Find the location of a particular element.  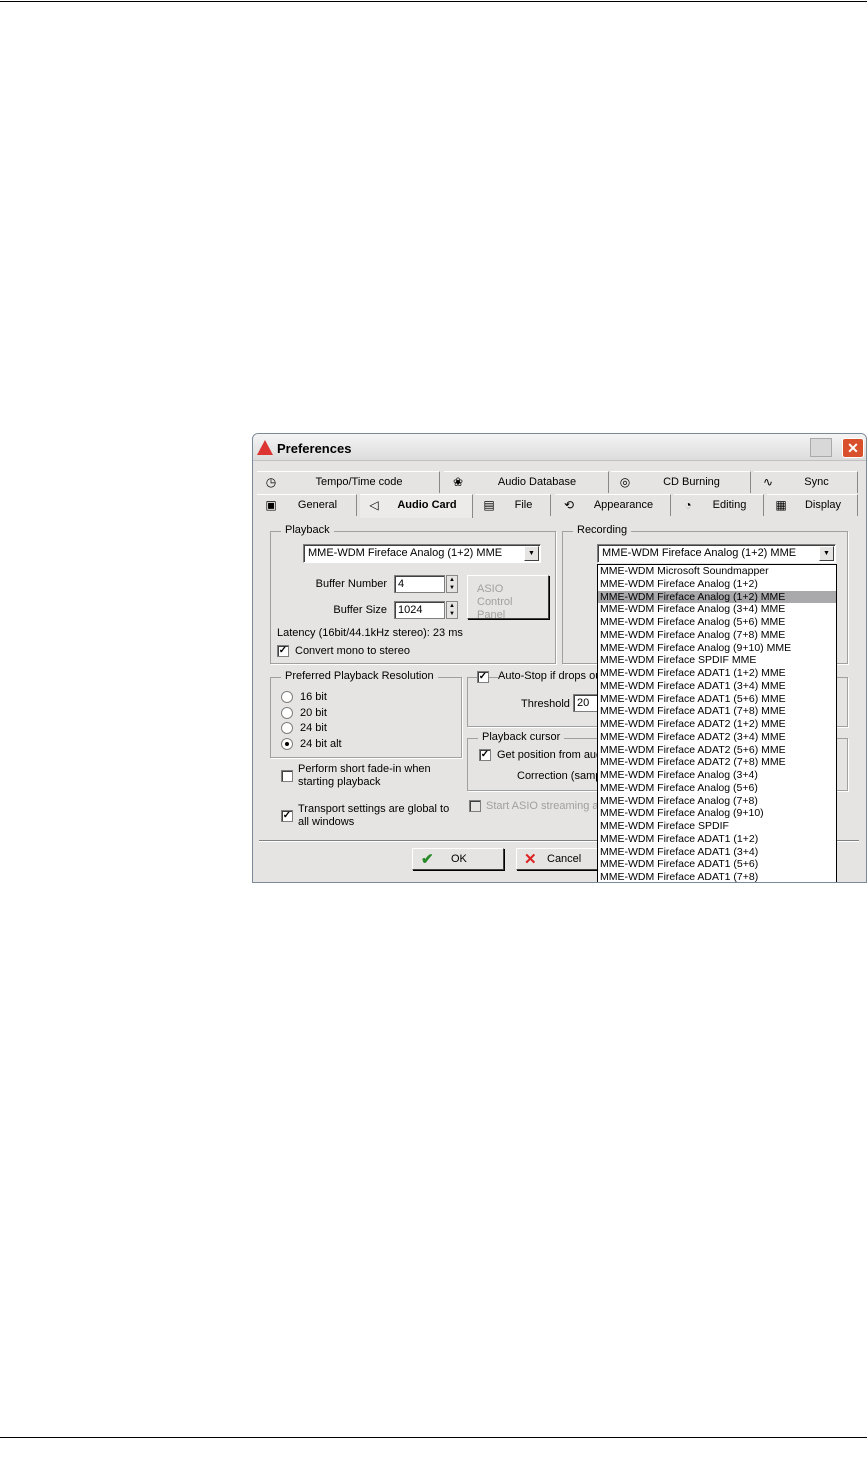

dropdown-option: MME-WDM Fireface Analog (9+10) is located at coordinates (717, 813).